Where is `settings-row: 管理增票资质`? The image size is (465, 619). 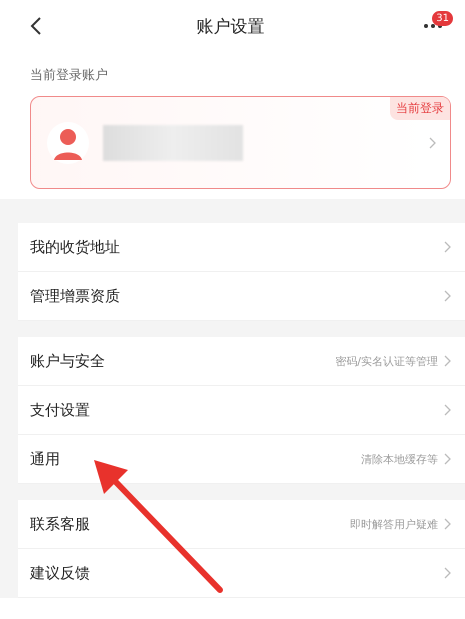 settings-row: 管理增票资质 is located at coordinates (241, 296).